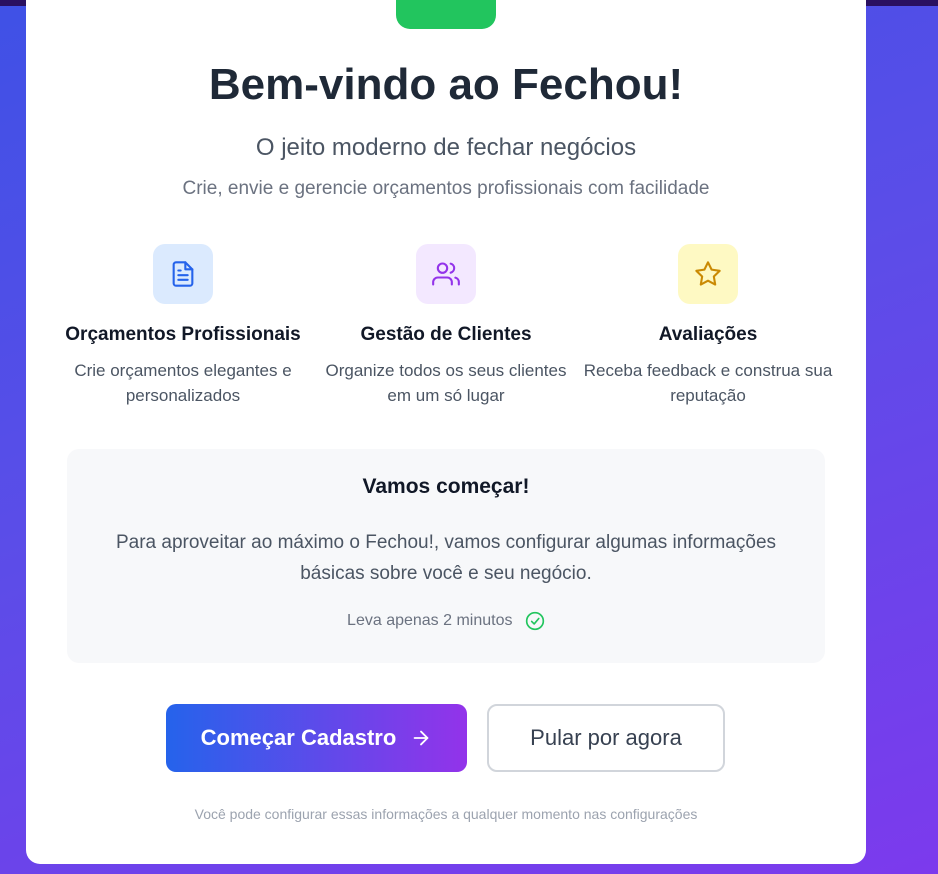  I want to click on page-title: Bem-vindo ao Fechou!, so click(446, 84).